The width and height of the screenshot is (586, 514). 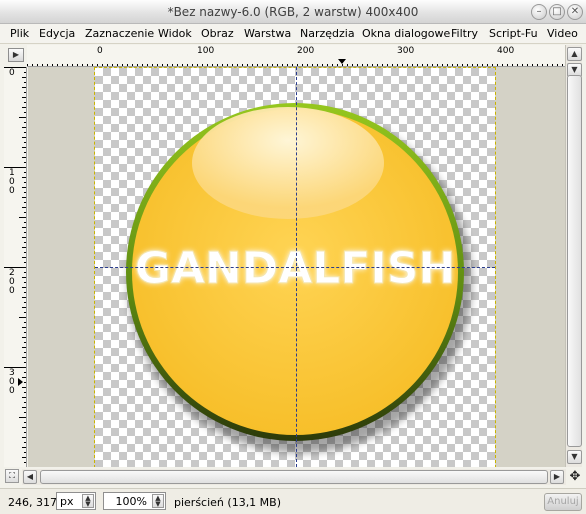 I want to click on zoom-spin-icon: ▲ ▼, so click(x=158, y=501).